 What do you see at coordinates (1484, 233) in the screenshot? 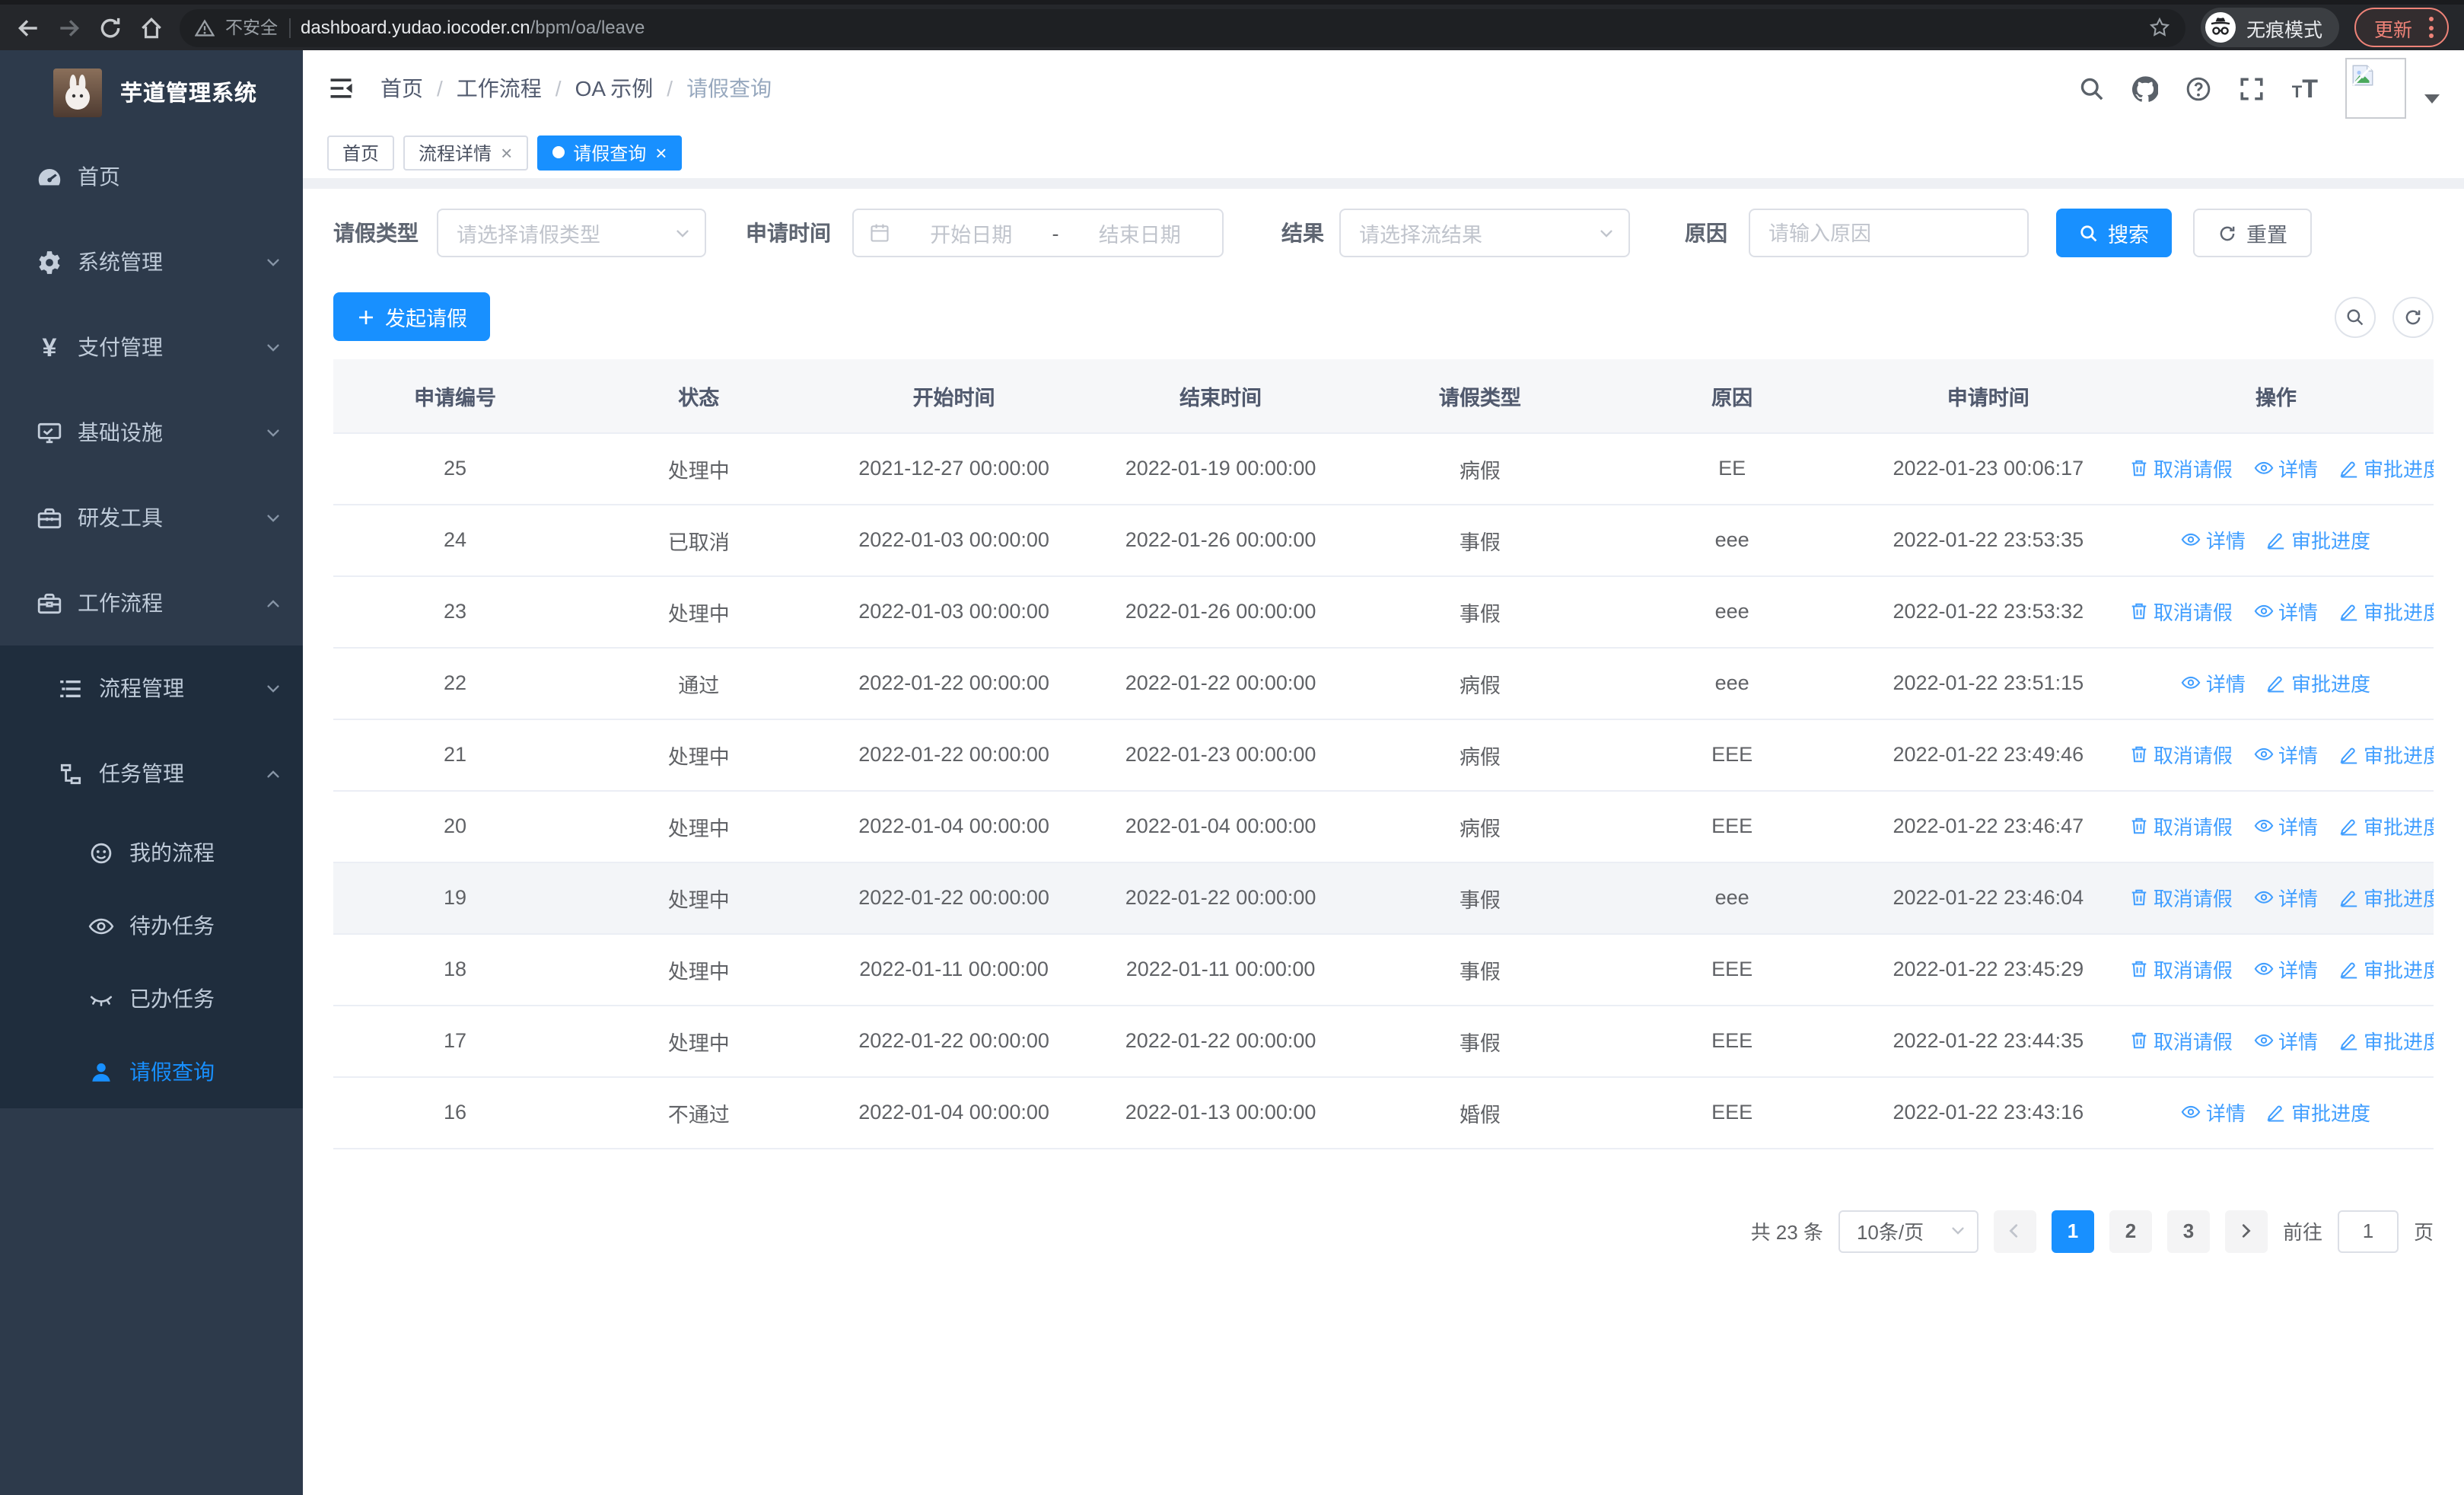
I see `result-select: 请选择流结果` at bounding box center [1484, 233].